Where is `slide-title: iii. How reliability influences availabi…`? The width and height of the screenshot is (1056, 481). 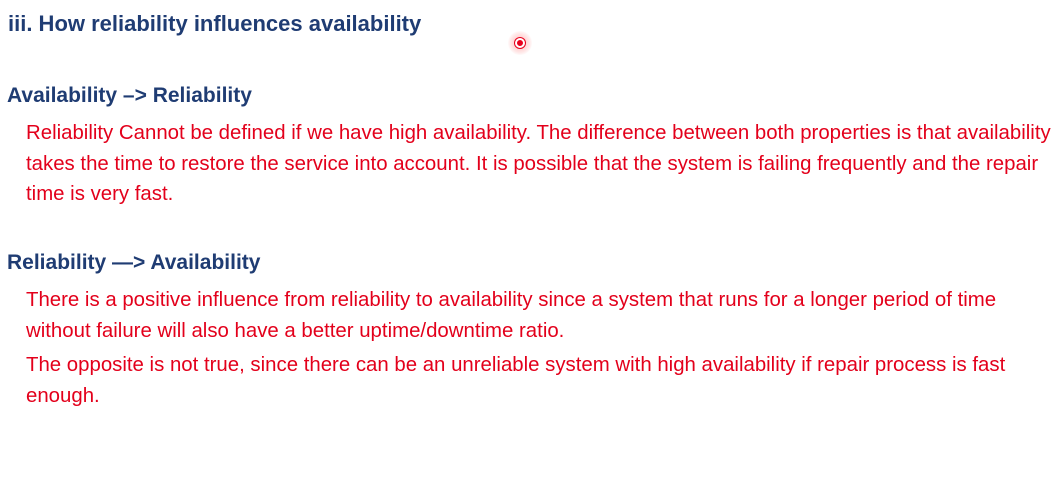 slide-title: iii. How reliability influences availabi… is located at coordinates (215, 23).